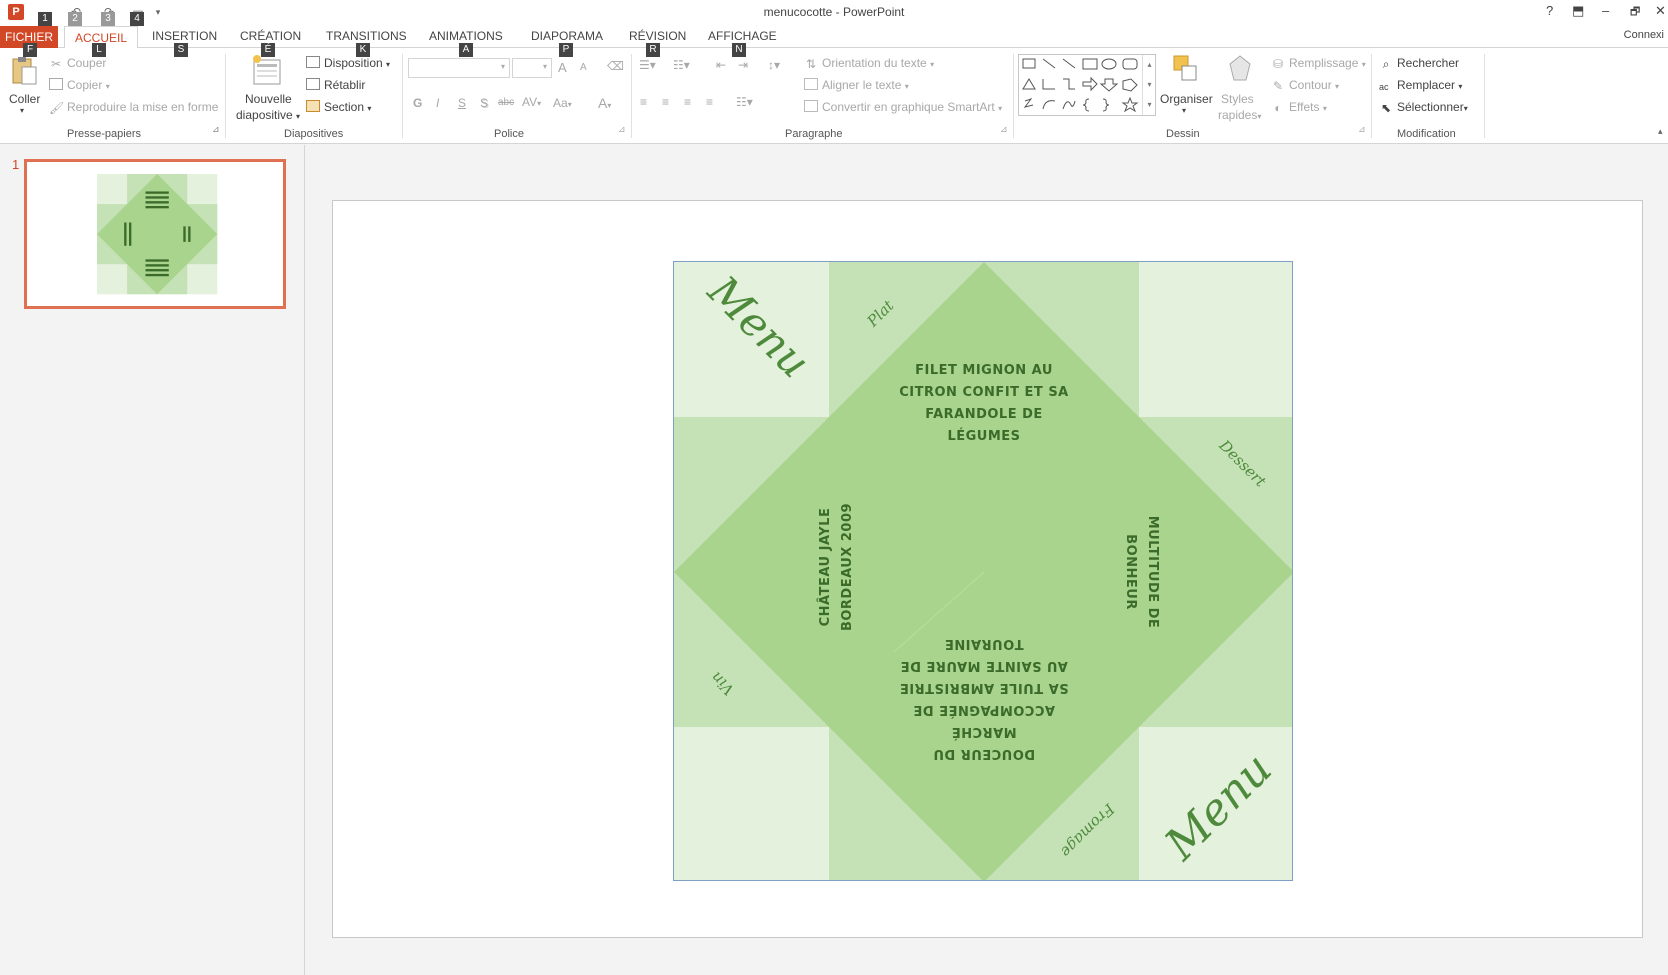 The image size is (1668, 975). Describe the element at coordinates (335, 85) in the screenshot. I see `reset-button: Rétablir` at that location.